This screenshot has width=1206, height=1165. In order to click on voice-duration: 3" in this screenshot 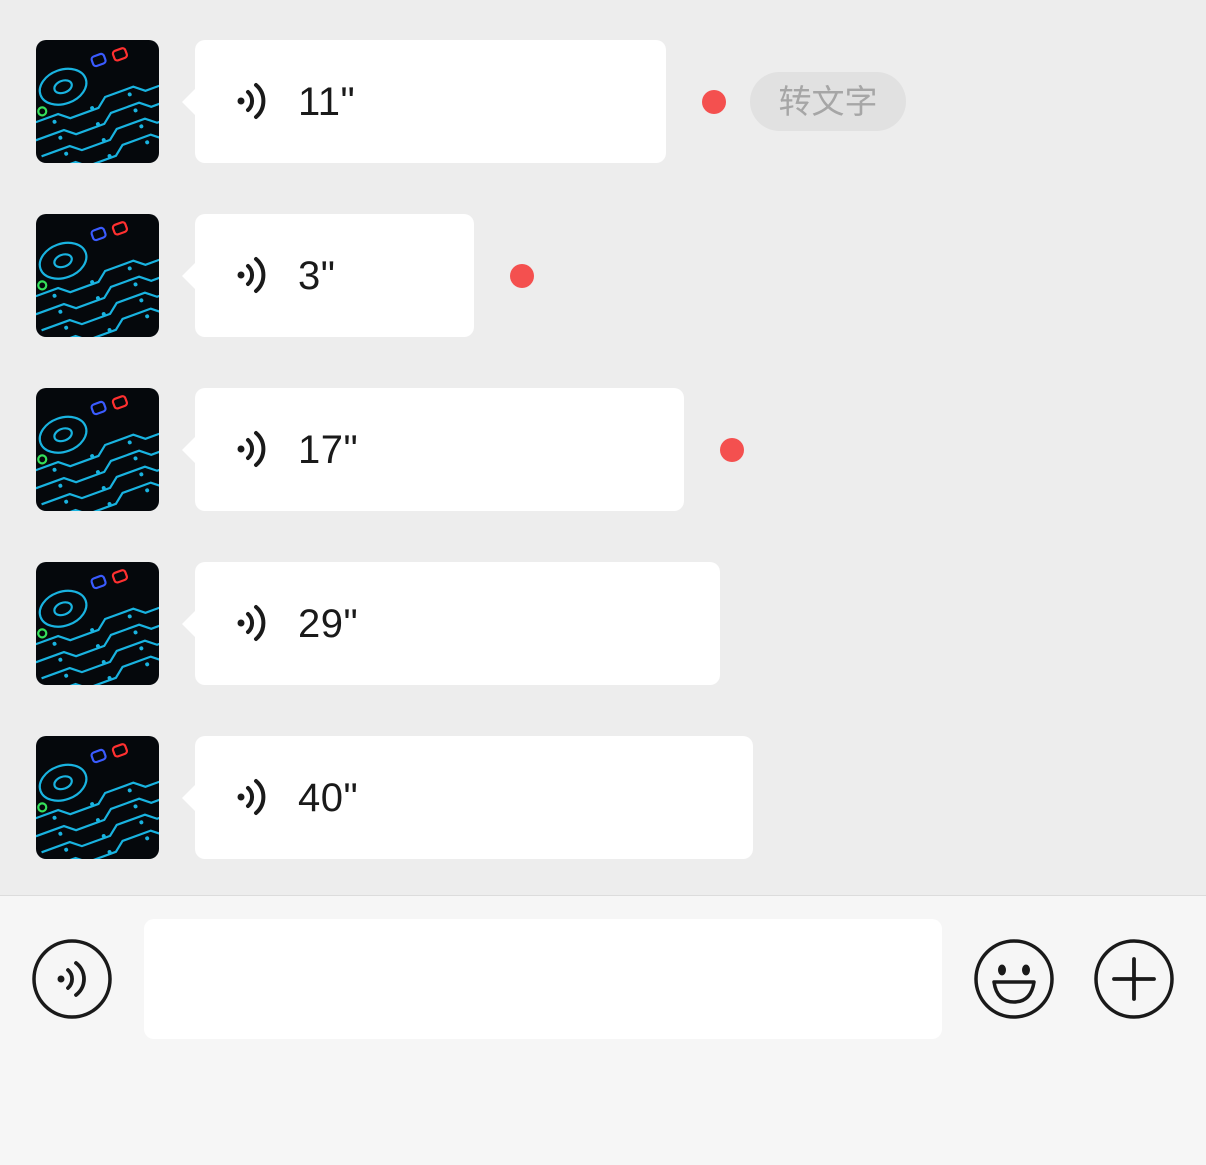, I will do `click(317, 276)`.